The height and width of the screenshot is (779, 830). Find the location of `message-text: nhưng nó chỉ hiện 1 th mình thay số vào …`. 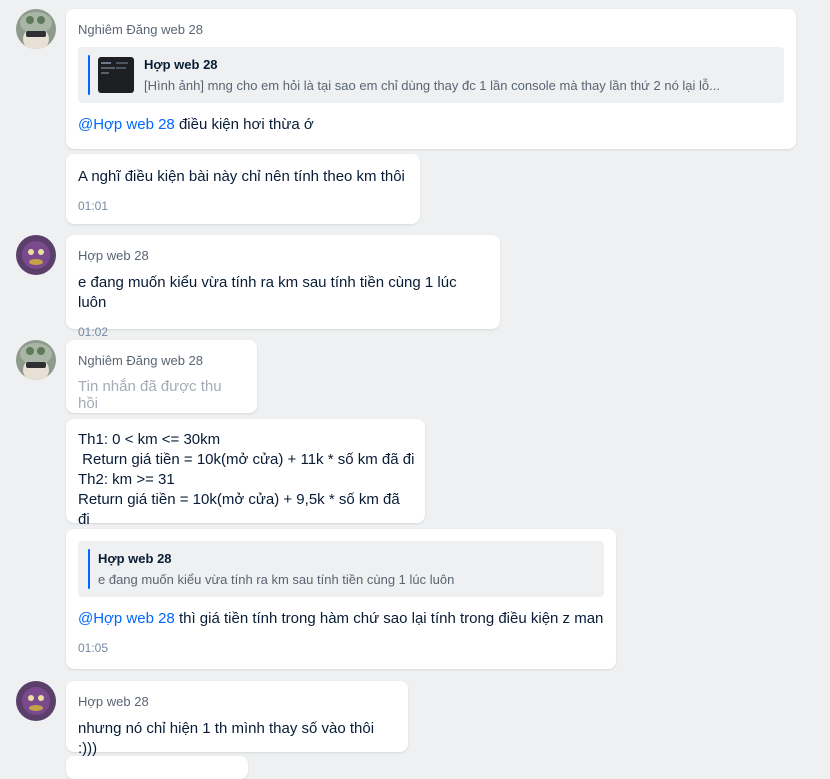

message-text: nhưng nó chỉ hiện 1 th mình thay số vào … is located at coordinates (226, 738).